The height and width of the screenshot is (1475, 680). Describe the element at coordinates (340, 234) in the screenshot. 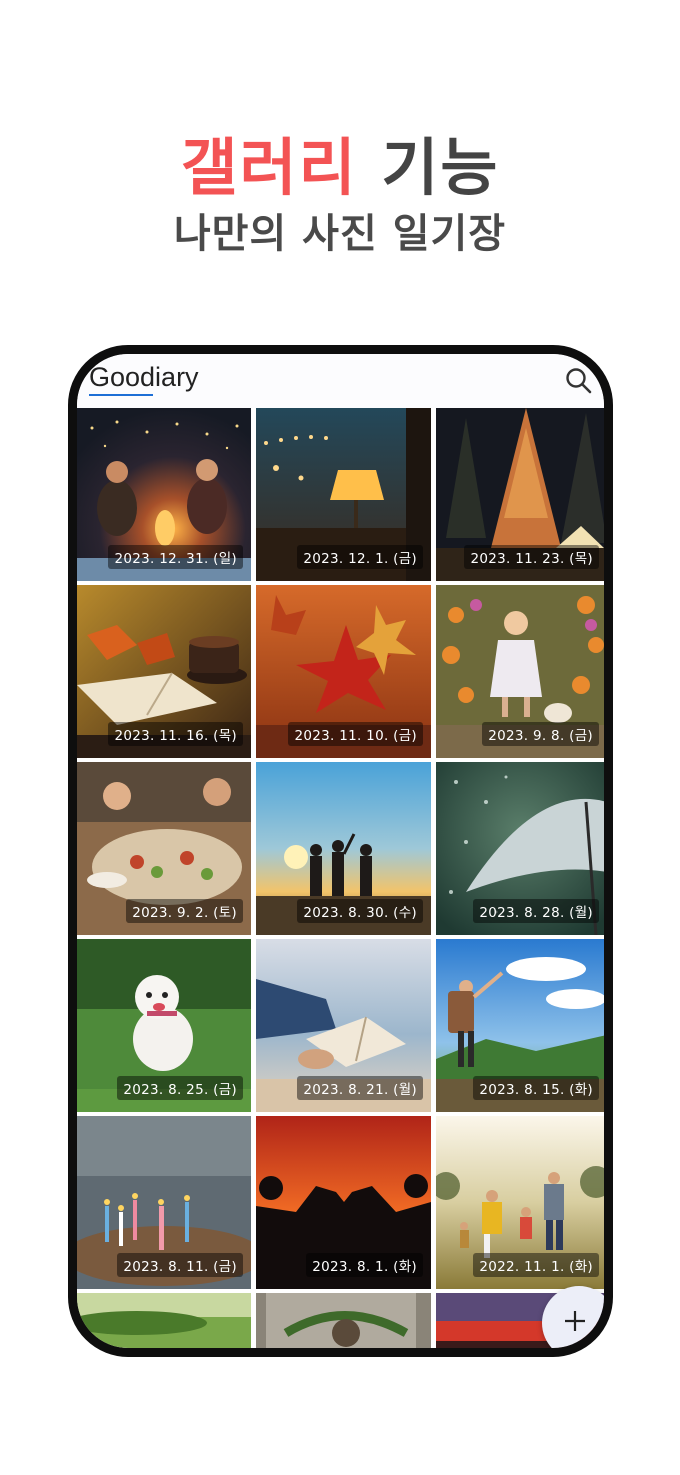

I see `promo-subheadline: 나만의 사진 일기장` at that location.